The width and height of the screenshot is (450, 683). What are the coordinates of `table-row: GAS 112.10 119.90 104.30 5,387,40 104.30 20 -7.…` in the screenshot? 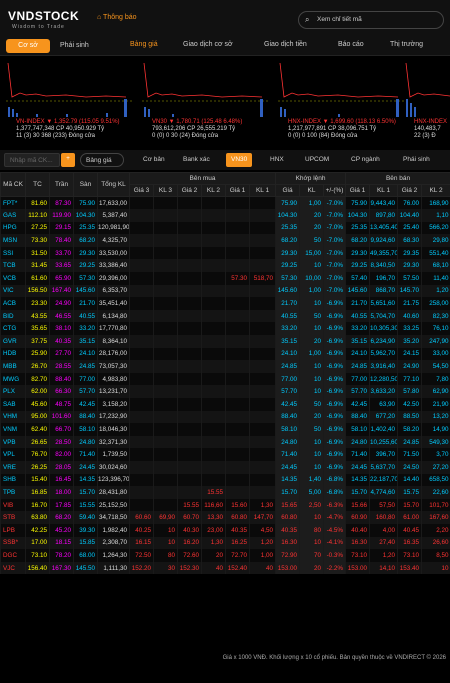 It's located at (225, 215).